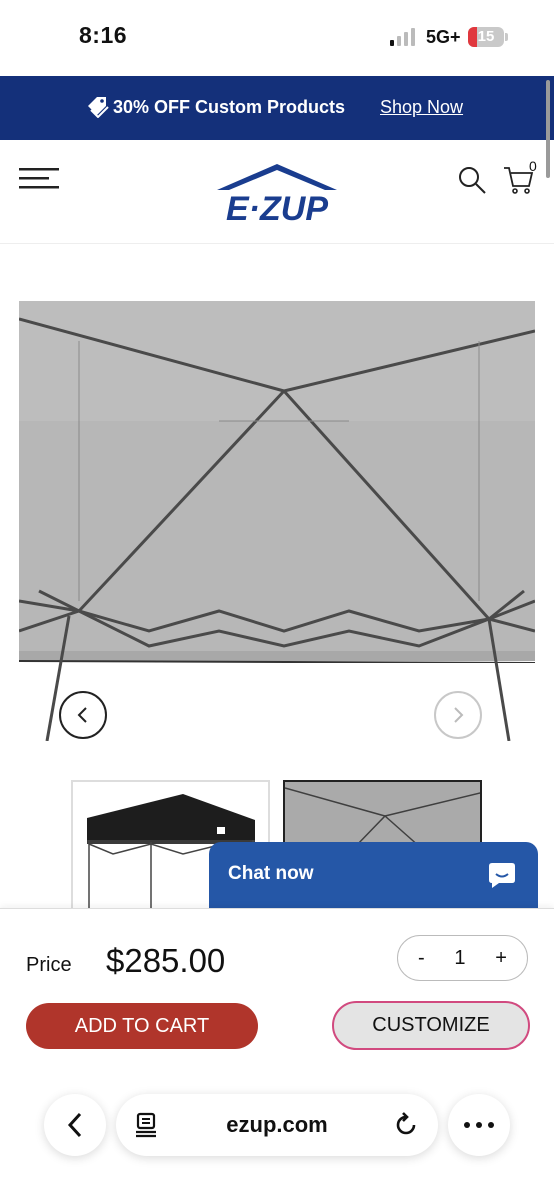 This screenshot has height=1200, width=554. What do you see at coordinates (103, 35) in the screenshot?
I see `status-time: 8:16` at bounding box center [103, 35].